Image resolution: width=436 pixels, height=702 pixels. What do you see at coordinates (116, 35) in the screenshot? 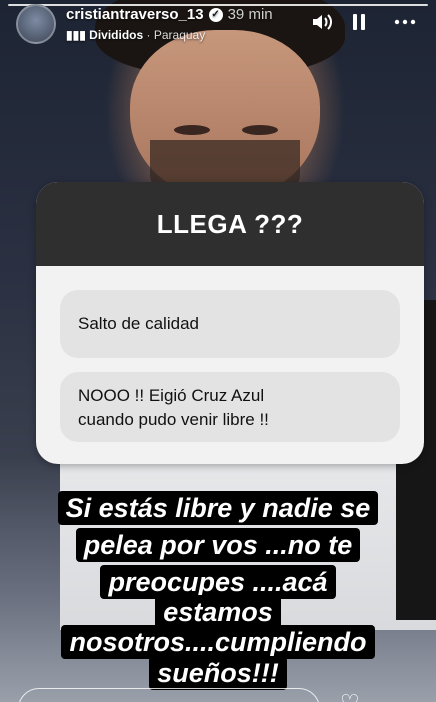
I see `music-artist: Divididos` at bounding box center [116, 35].